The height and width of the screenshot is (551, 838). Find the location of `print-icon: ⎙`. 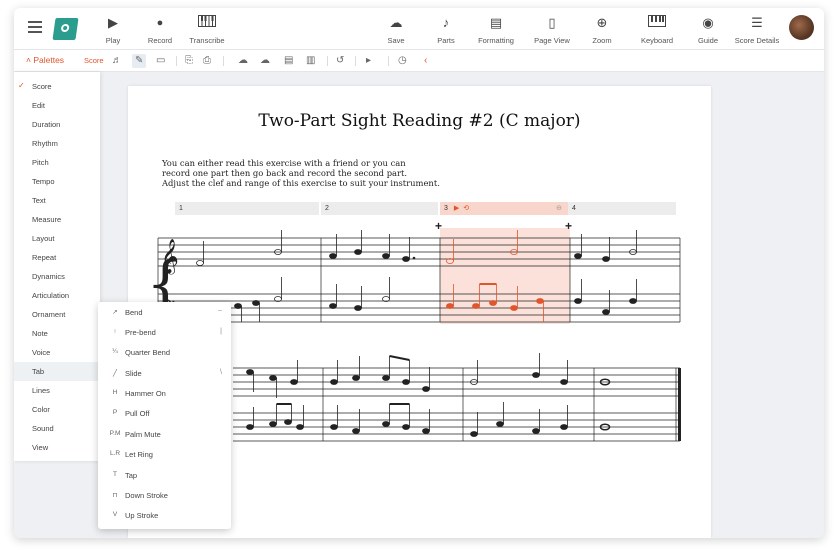

print-icon: ⎙ is located at coordinates (207, 61).